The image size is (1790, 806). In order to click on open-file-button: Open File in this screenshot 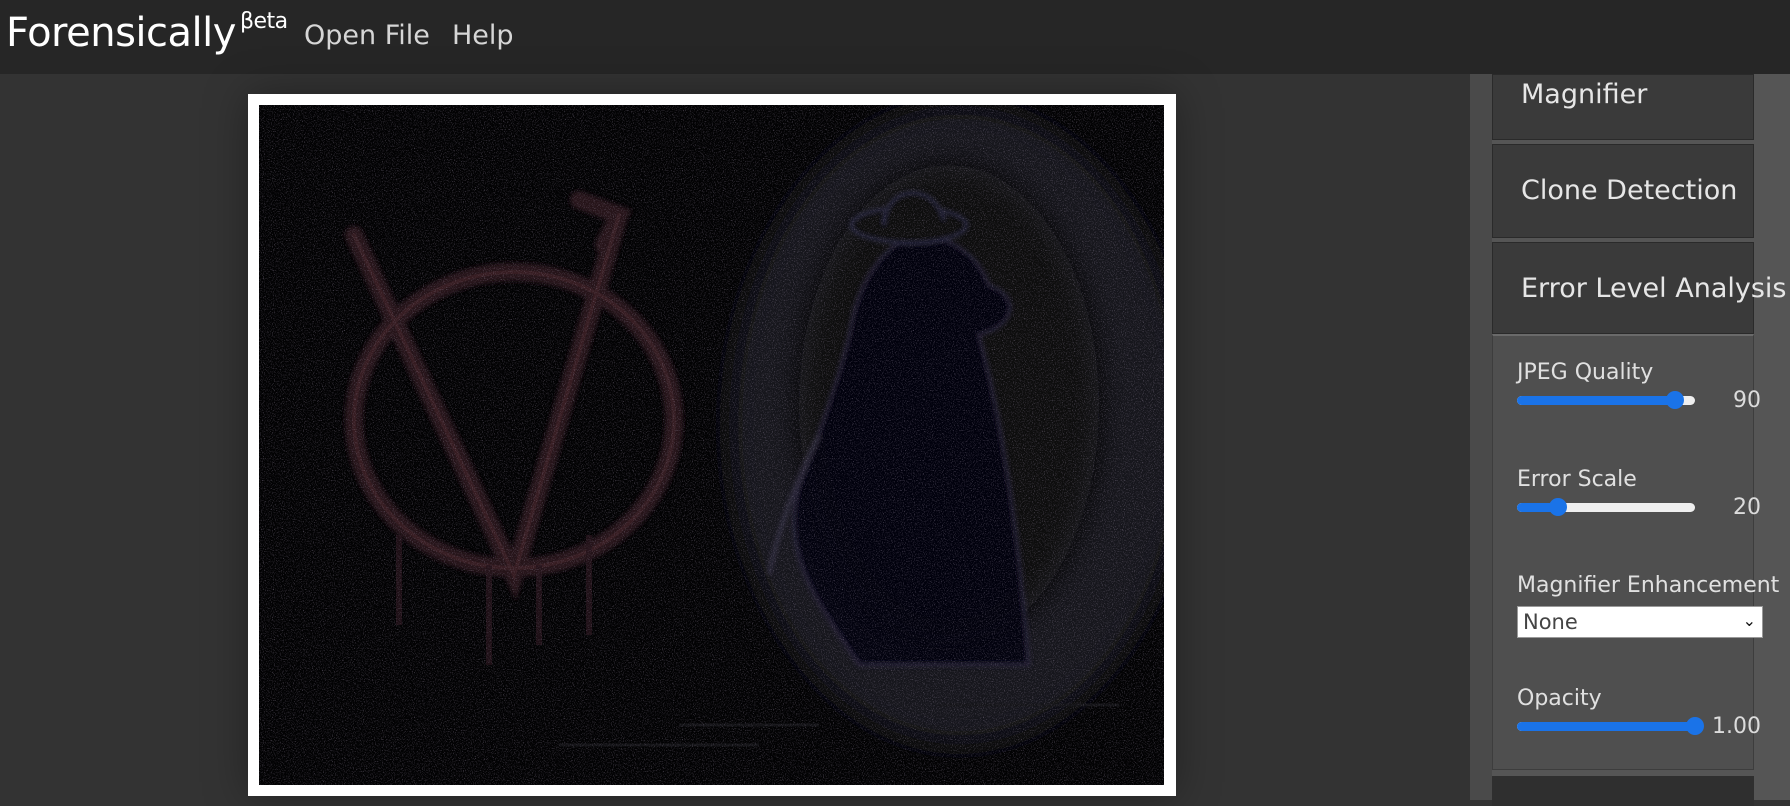, I will do `click(367, 35)`.